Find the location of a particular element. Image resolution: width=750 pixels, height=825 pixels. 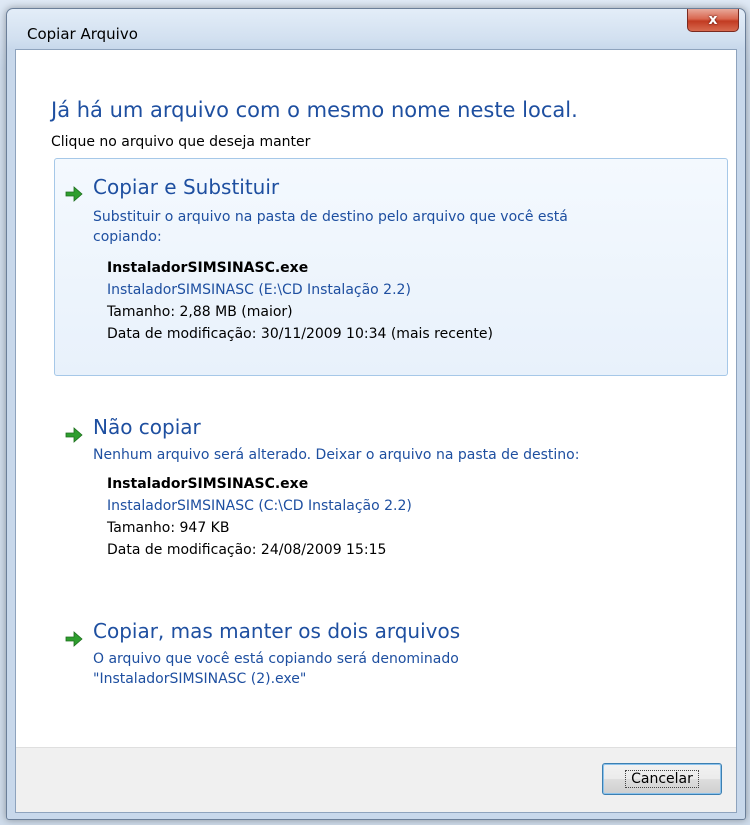

close-button: x is located at coordinates (713, 20).